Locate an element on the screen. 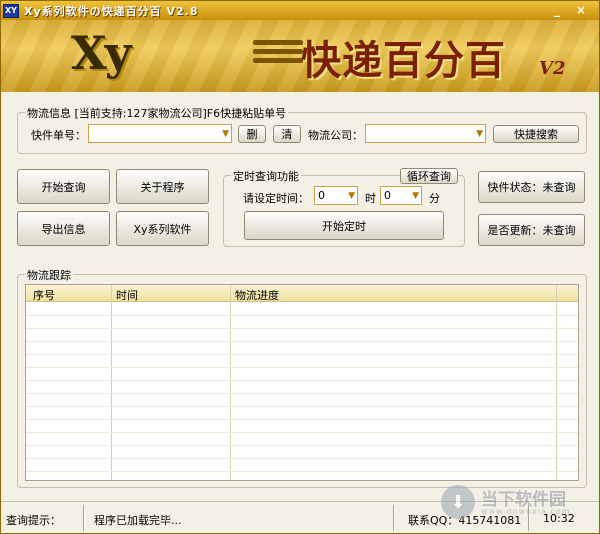 This screenshot has width=600, height=534. hour-unit: 时 is located at coordinates (370, 198).